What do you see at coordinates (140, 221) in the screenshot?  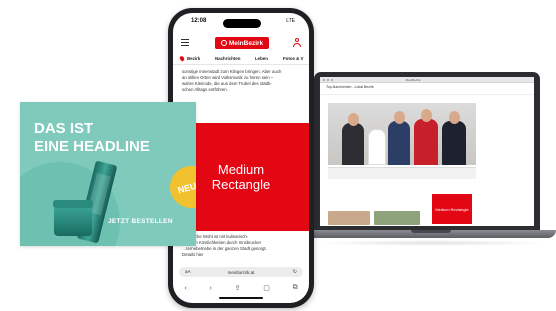 I see `order-now-button: JETZT BESTELLEN` at bounding box center [140, 221].